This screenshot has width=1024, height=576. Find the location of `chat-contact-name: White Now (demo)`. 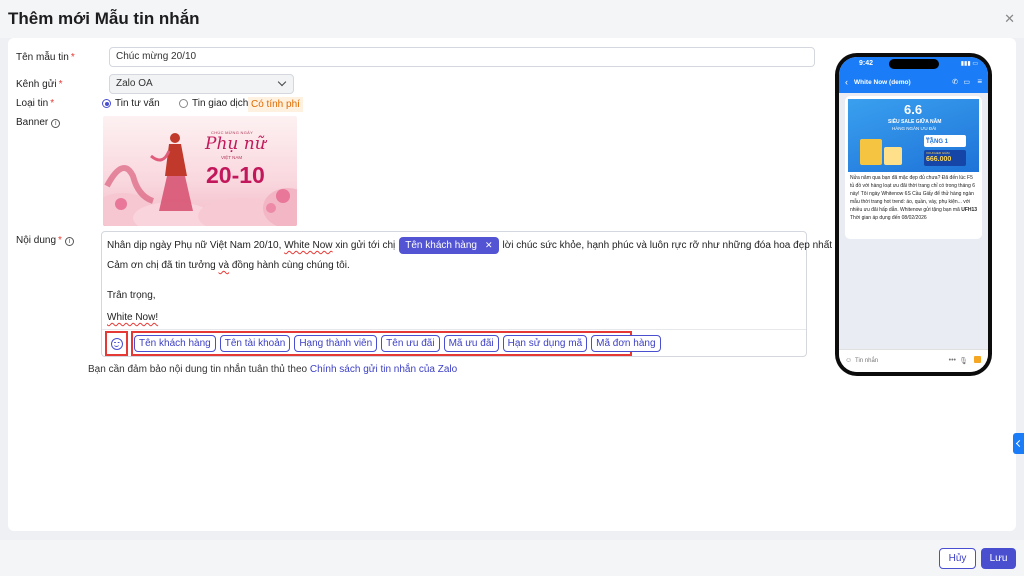

chat-contact-name: White Now (demo) is located at coordinates (882, 82).